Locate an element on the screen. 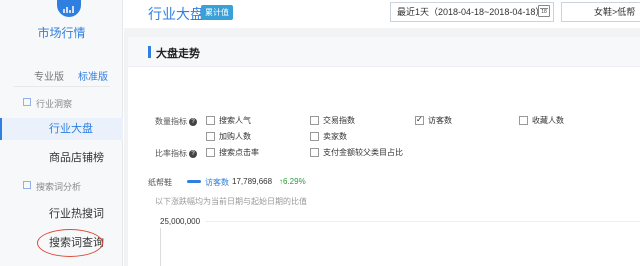 The height and width of the screenshot is (266, 640). legend-change: ↑6.29% is located at coordinates (292, 181).